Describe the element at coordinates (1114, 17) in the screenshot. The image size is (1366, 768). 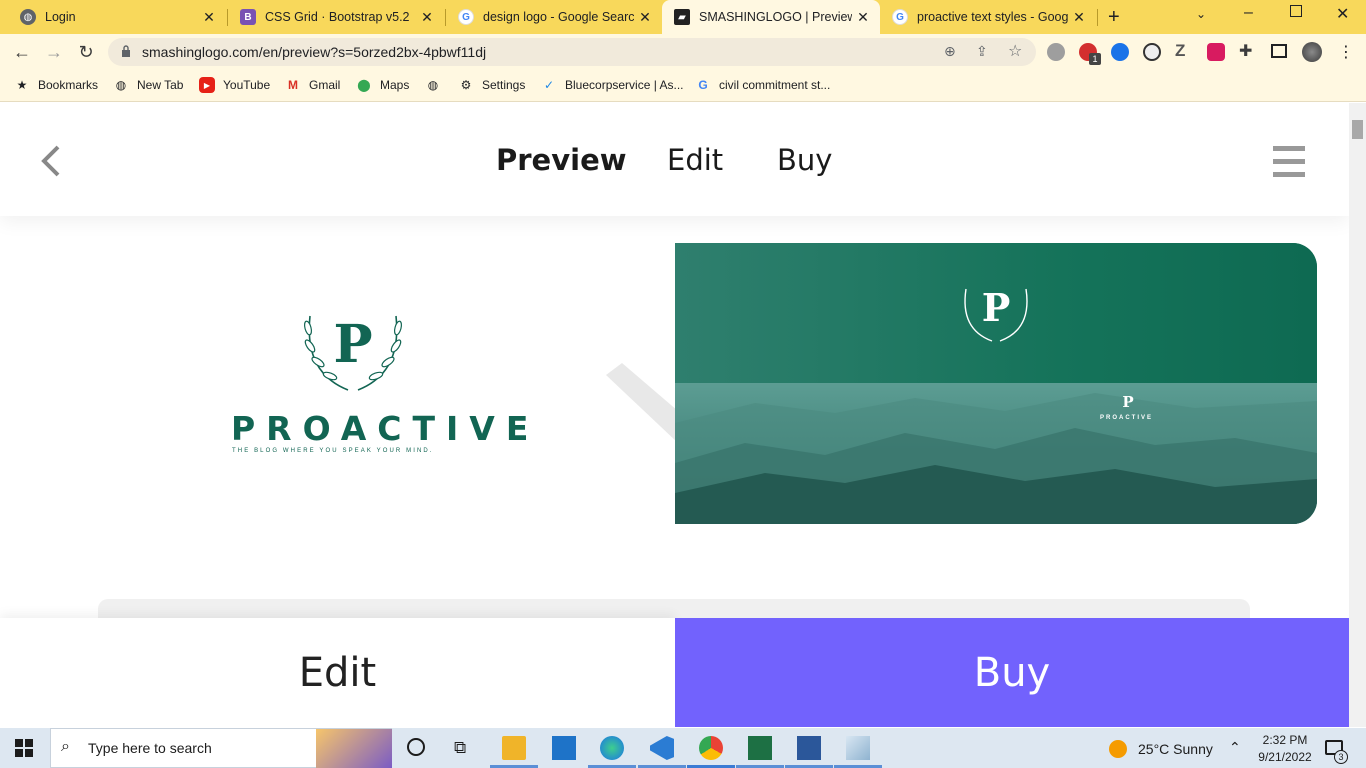
I see `new-tab-icon: +` at that location.